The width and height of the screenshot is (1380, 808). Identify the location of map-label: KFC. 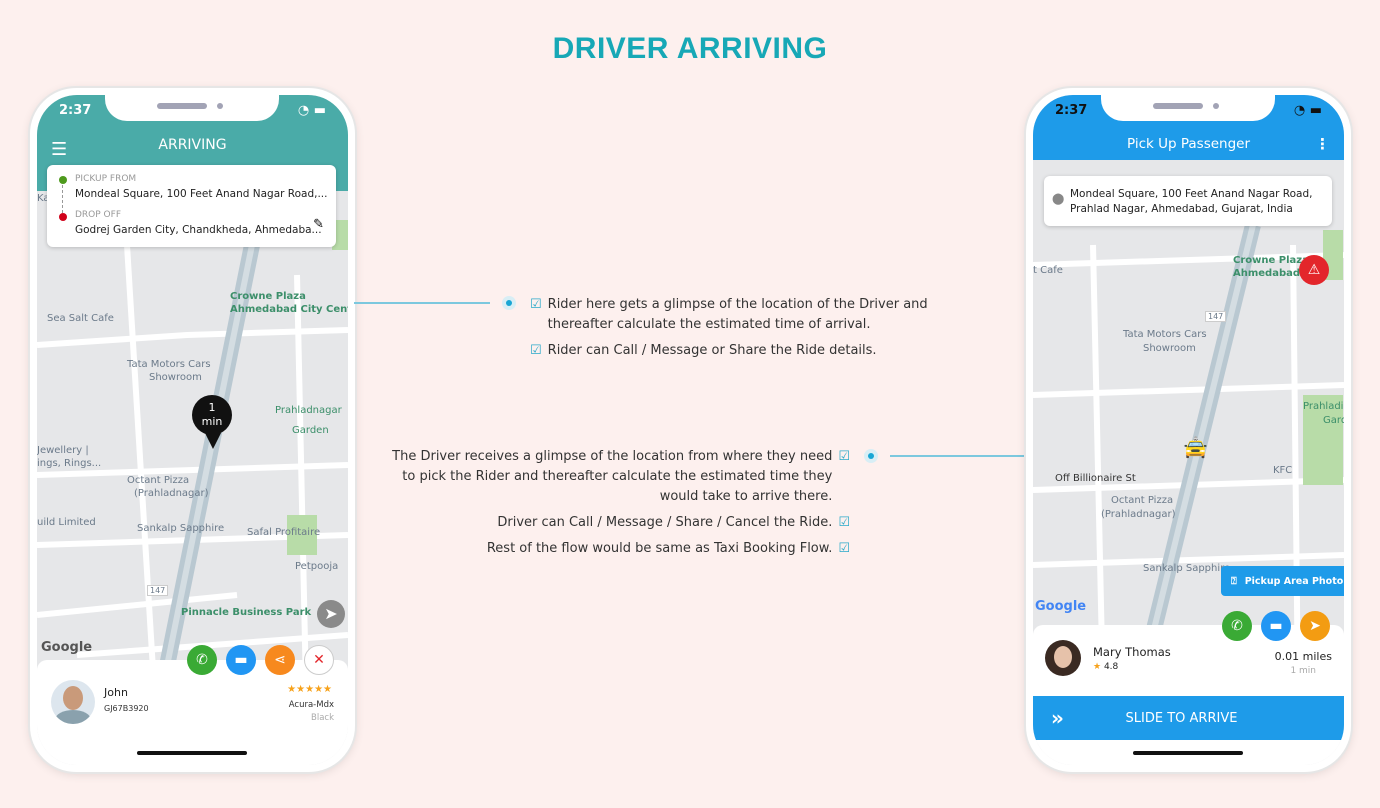
(1283, 470).